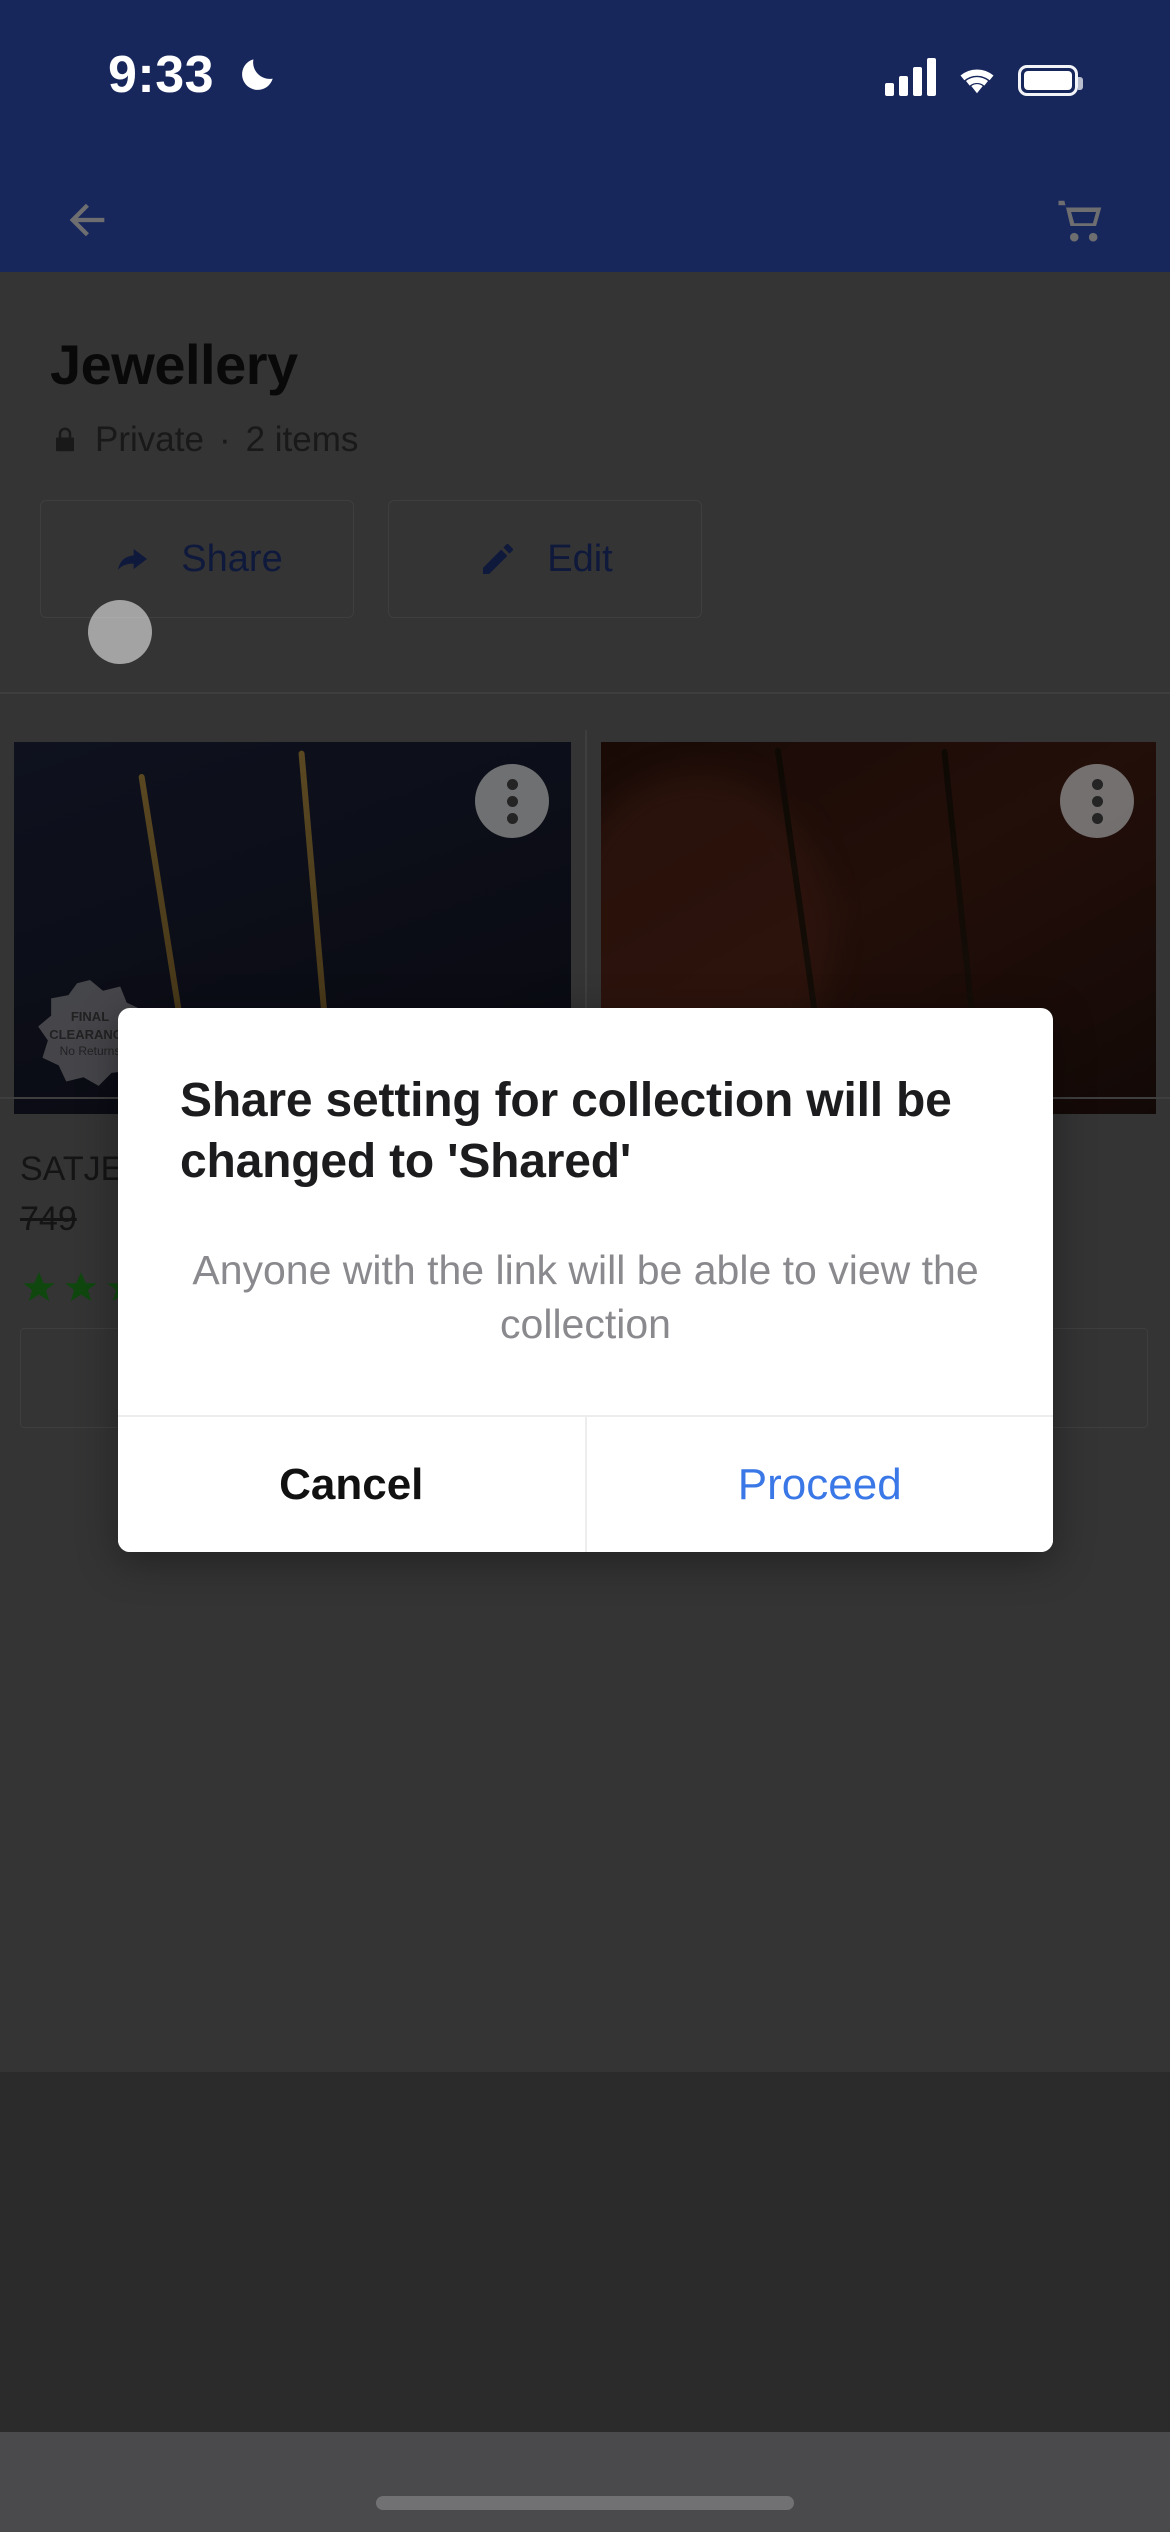  I want to click on privacy-label: Private, so click(149, 439).